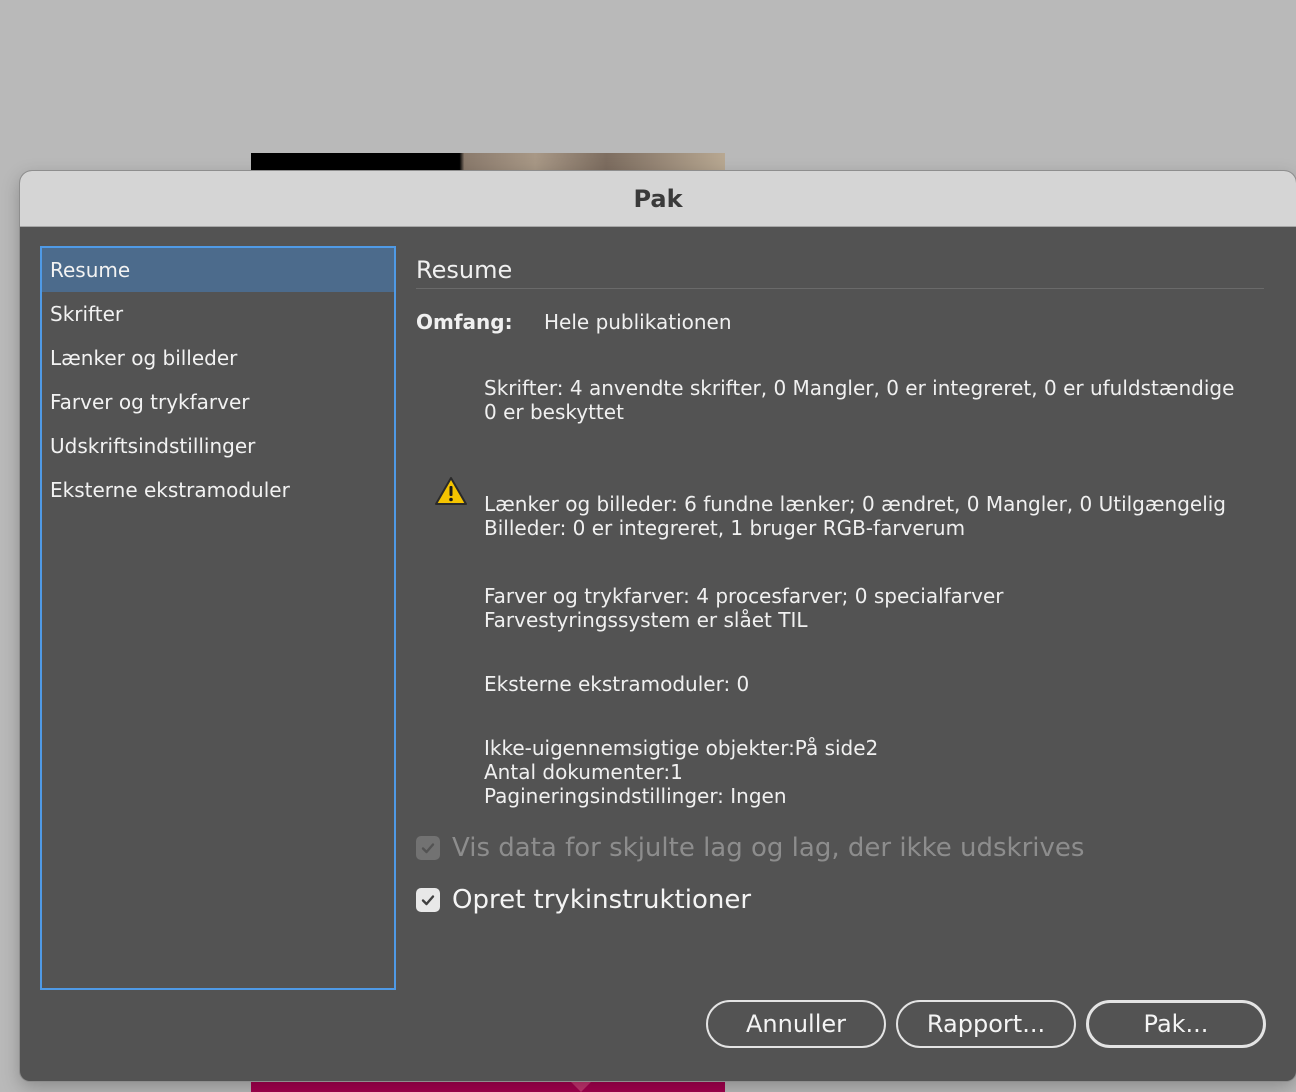 The width and height of the screenshot is (1296, 1092). What do you see at coordinates (681, 748) in the screenshot?
I see `other-summary-line: Ikke-uigennemsigtige objekter:På side2` at bounding box center [681, 748].